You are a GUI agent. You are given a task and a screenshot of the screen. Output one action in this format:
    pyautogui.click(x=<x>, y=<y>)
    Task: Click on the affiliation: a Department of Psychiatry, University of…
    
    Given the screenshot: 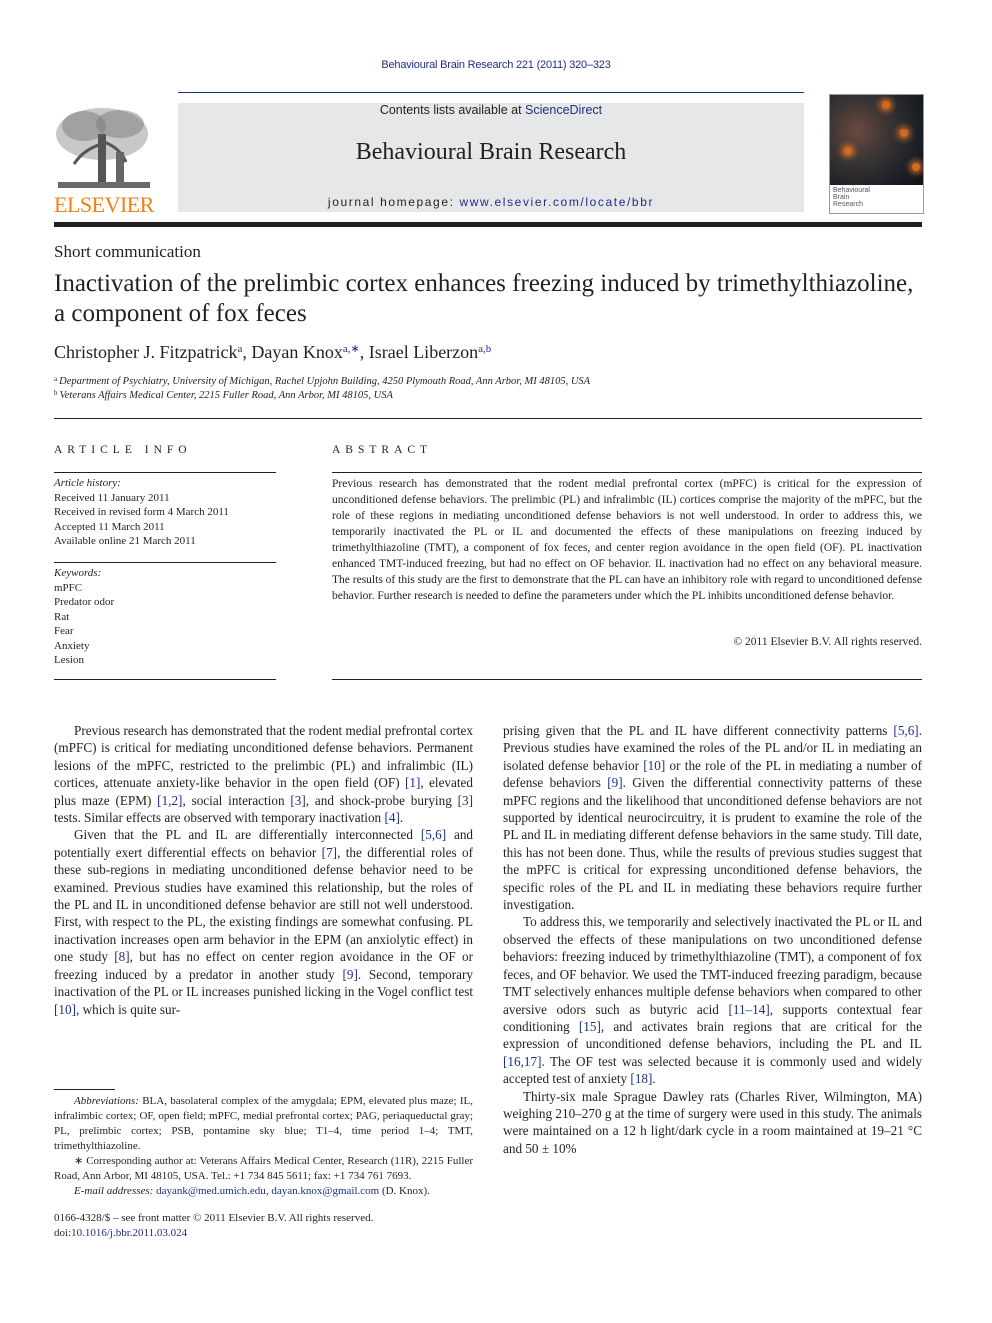 What is the action you would take?
    pyautogui.click(x=322, y=382)
    